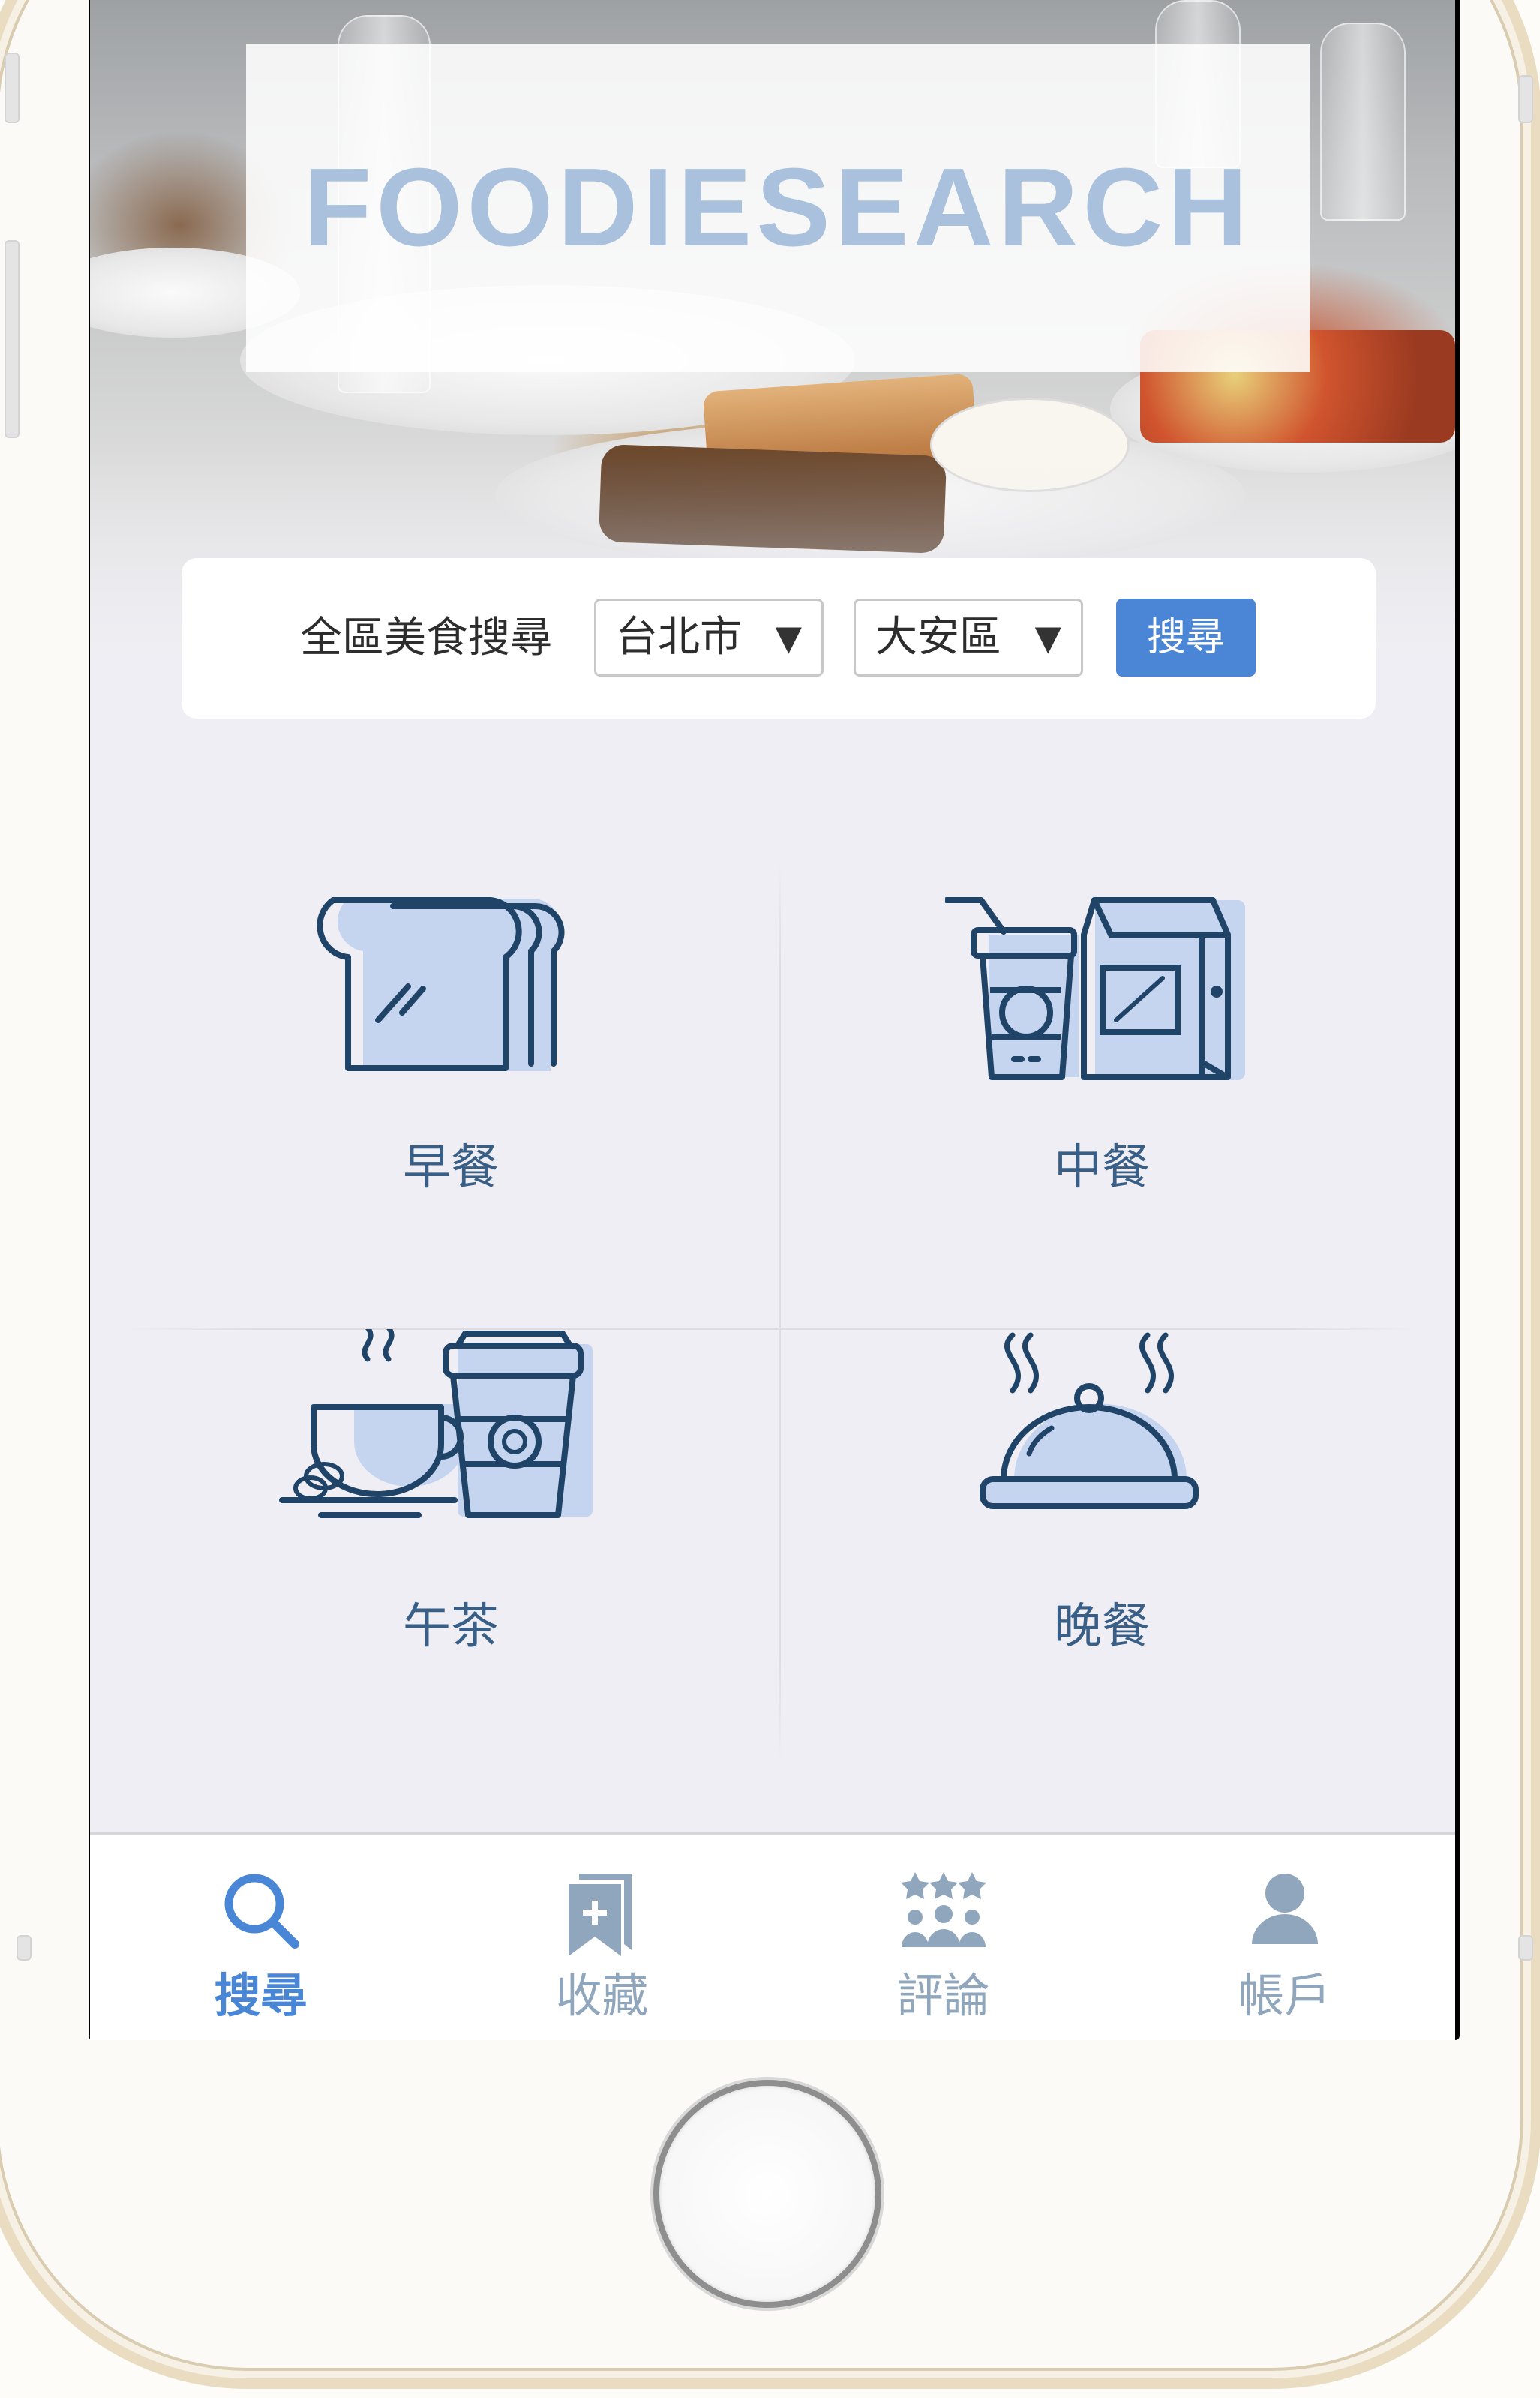 This screenshot has height=2398, width=1540. Describe the element at coordinates (426, 638) in the screenshot. I see `search-title: 全區美食搜尋` at that location.